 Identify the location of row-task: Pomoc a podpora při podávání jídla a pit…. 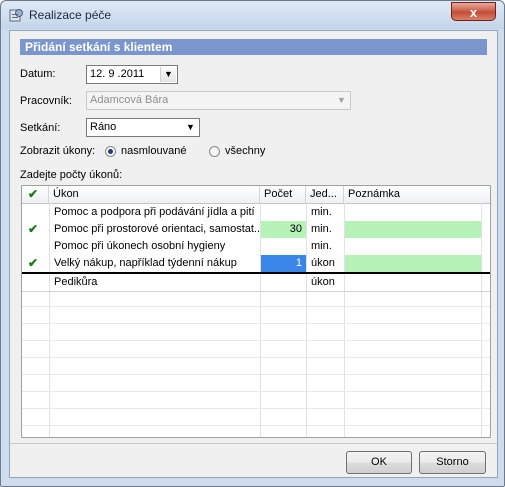
(155, 212).